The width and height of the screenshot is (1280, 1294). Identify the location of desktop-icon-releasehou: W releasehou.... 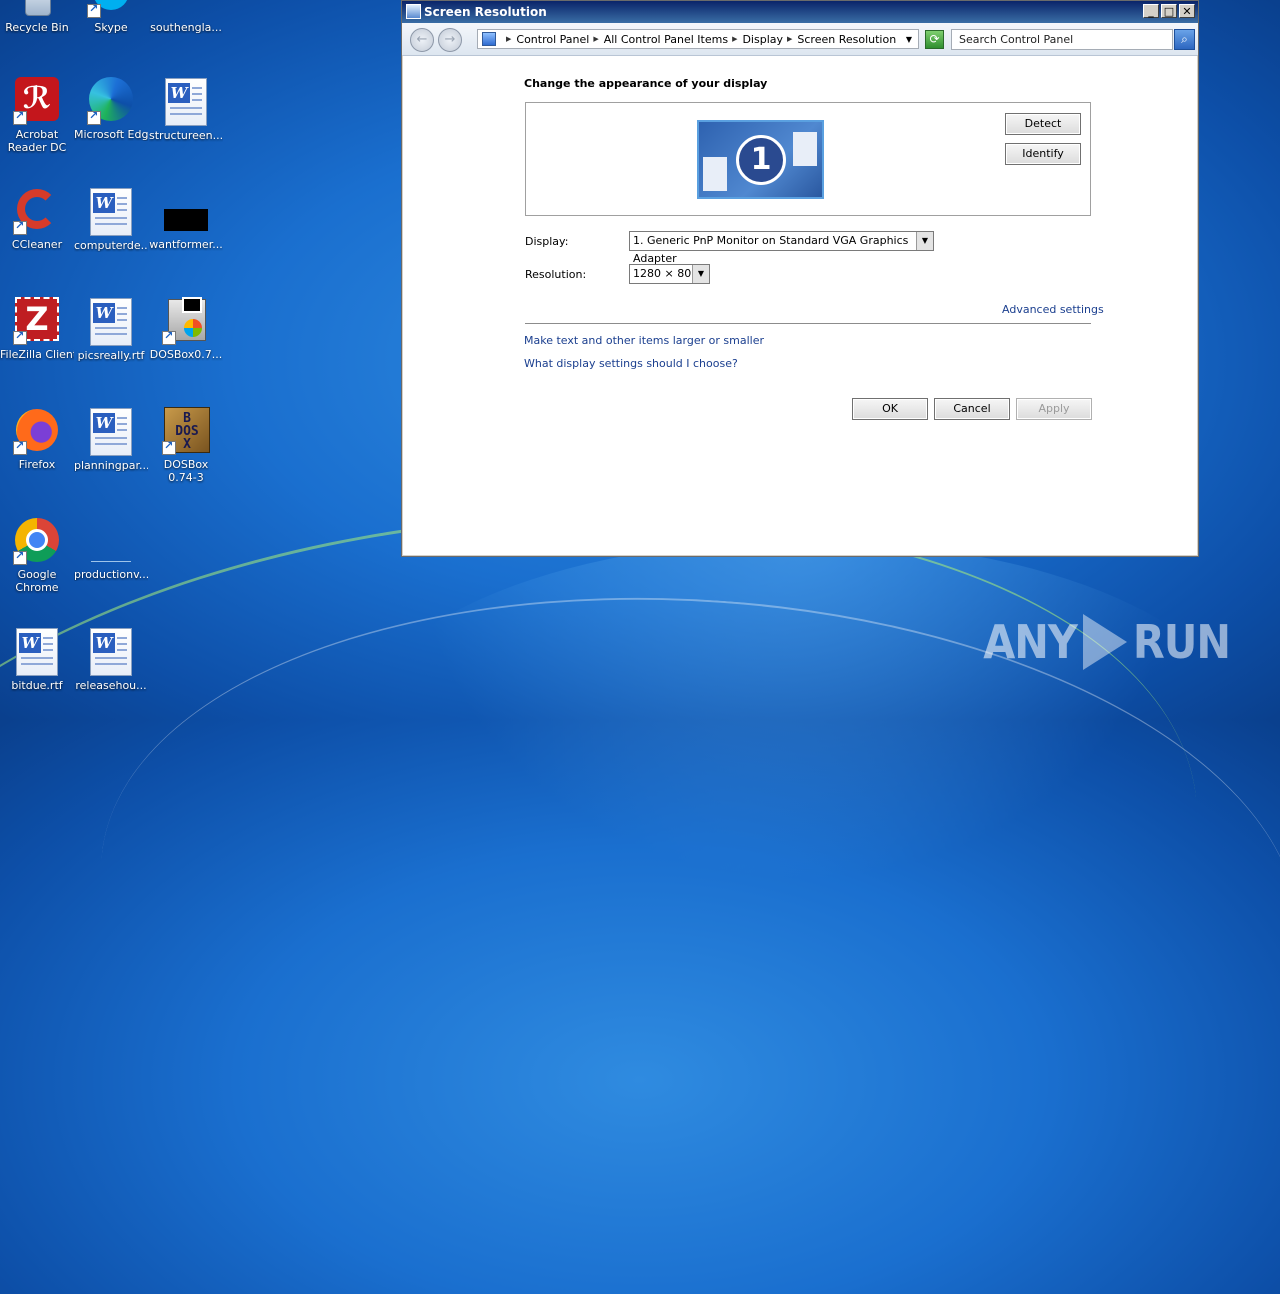
(111, 659).